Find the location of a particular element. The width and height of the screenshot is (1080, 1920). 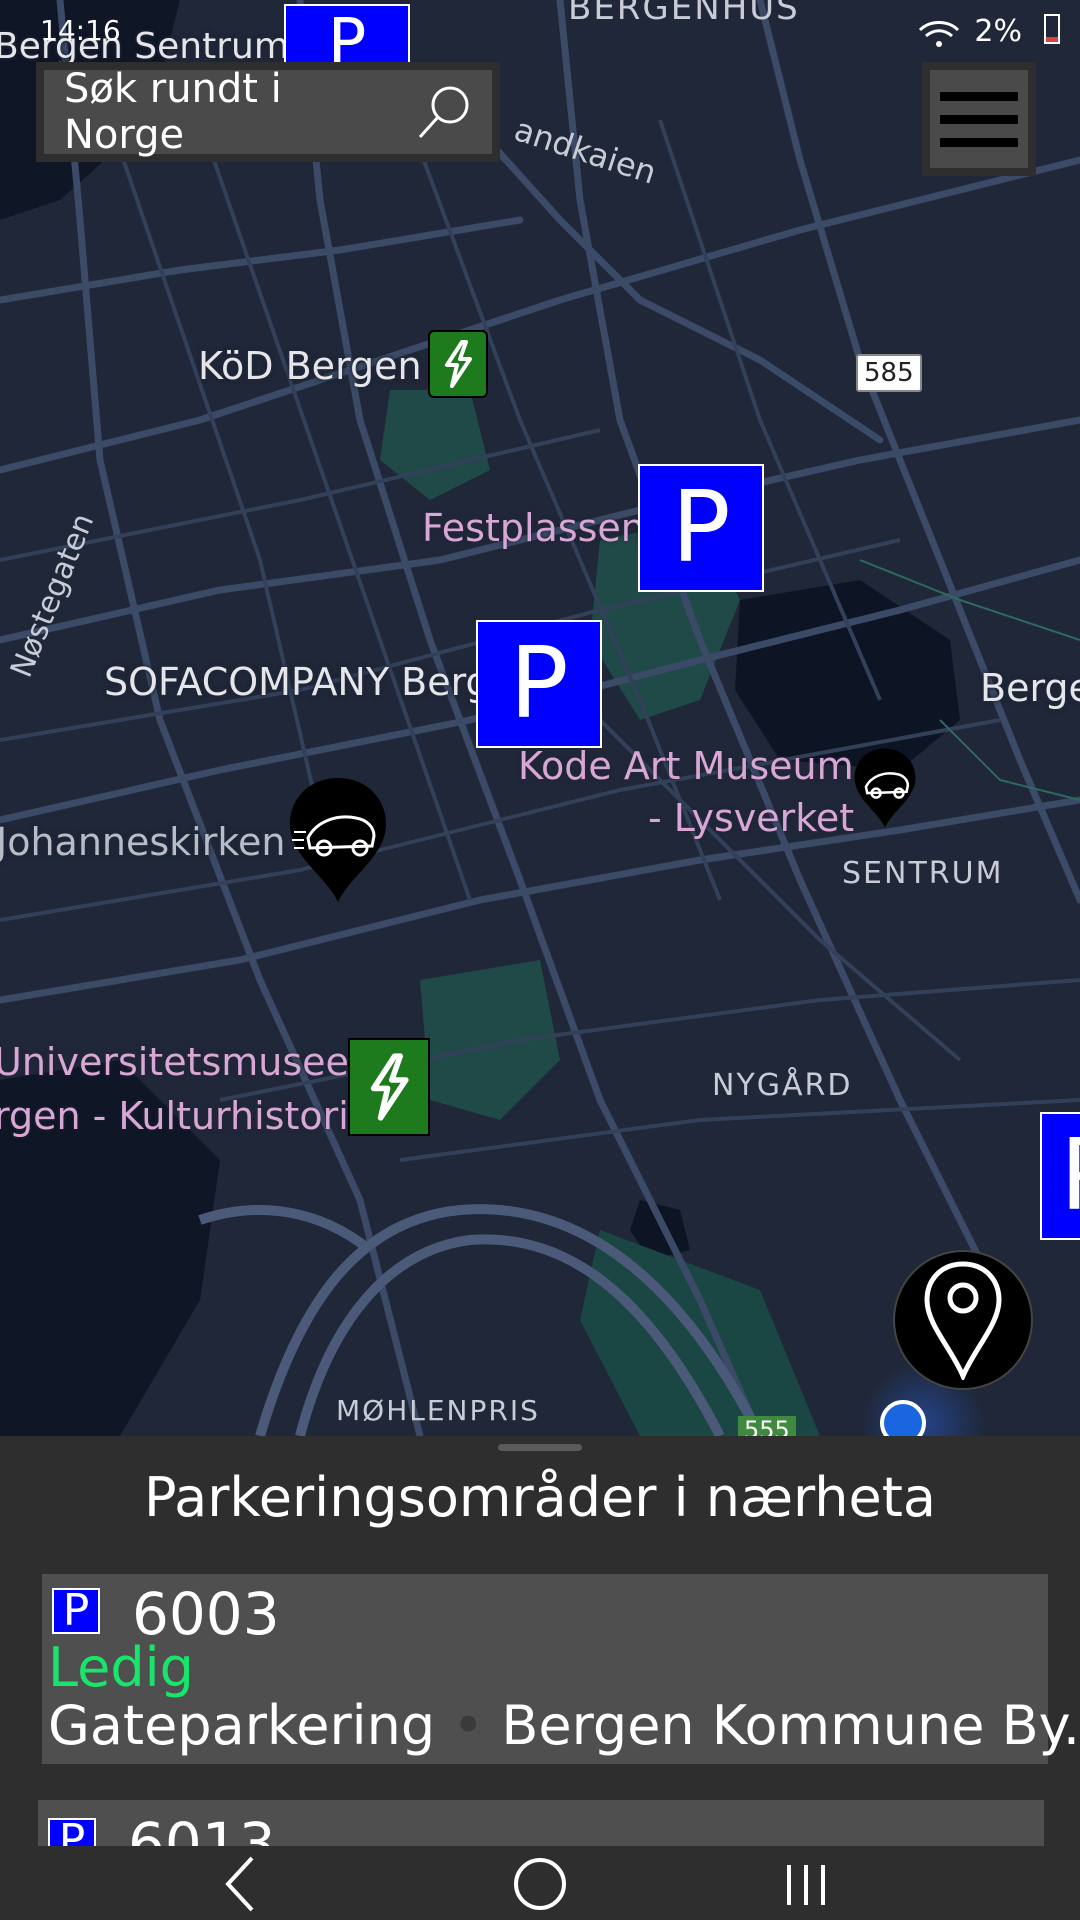

map-label-mohlenpris: MØHLENPRIS is located at coordinates (438, 1410).